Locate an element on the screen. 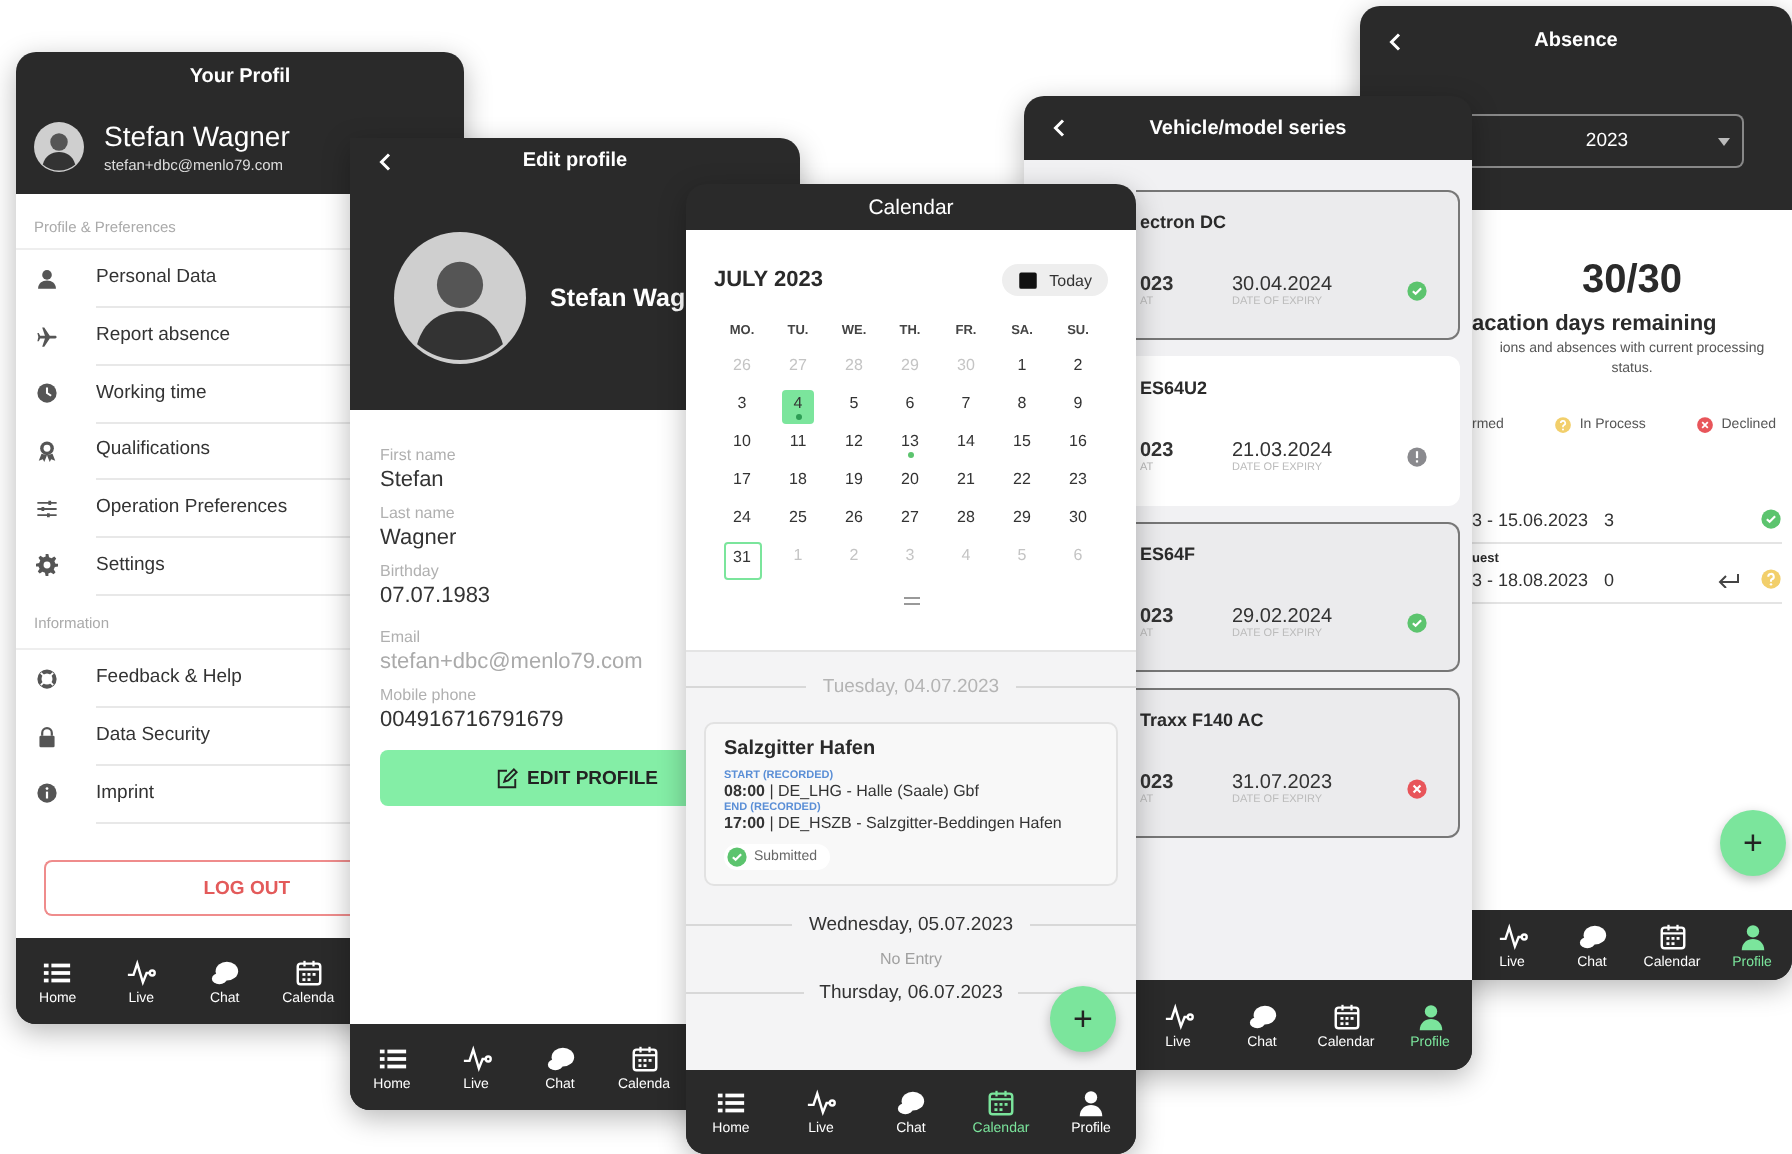 Image resolution: width=1792 pixels, height=1154 pixels. date-range: 3 - 15.06.2023 is located at coordinates (1531, 519).